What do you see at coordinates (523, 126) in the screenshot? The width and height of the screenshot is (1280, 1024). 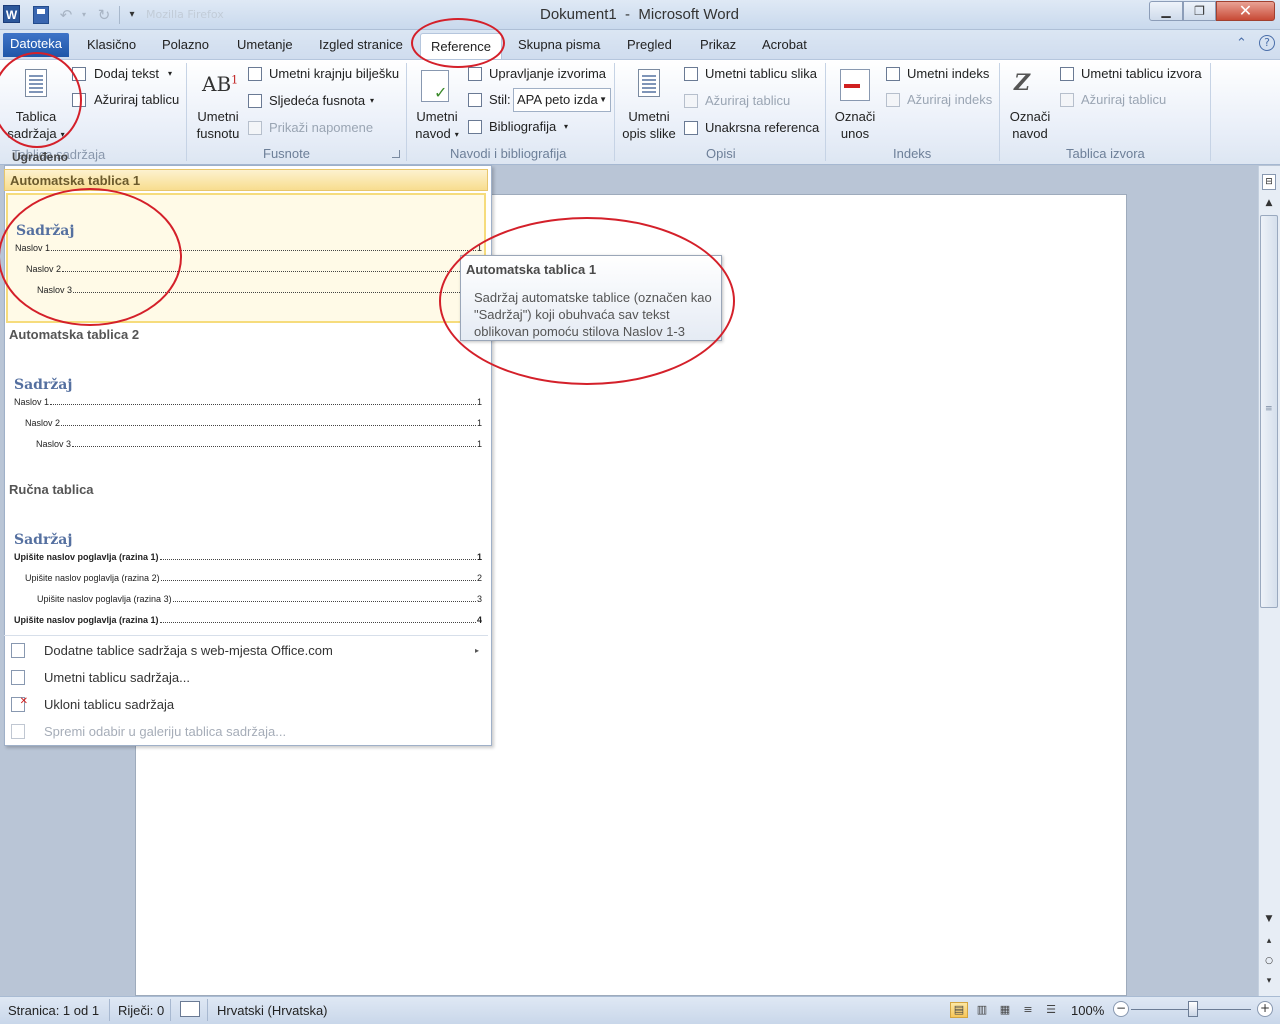 I see `bibliography-label: Bibliografija` at bounding box center [523, 126].